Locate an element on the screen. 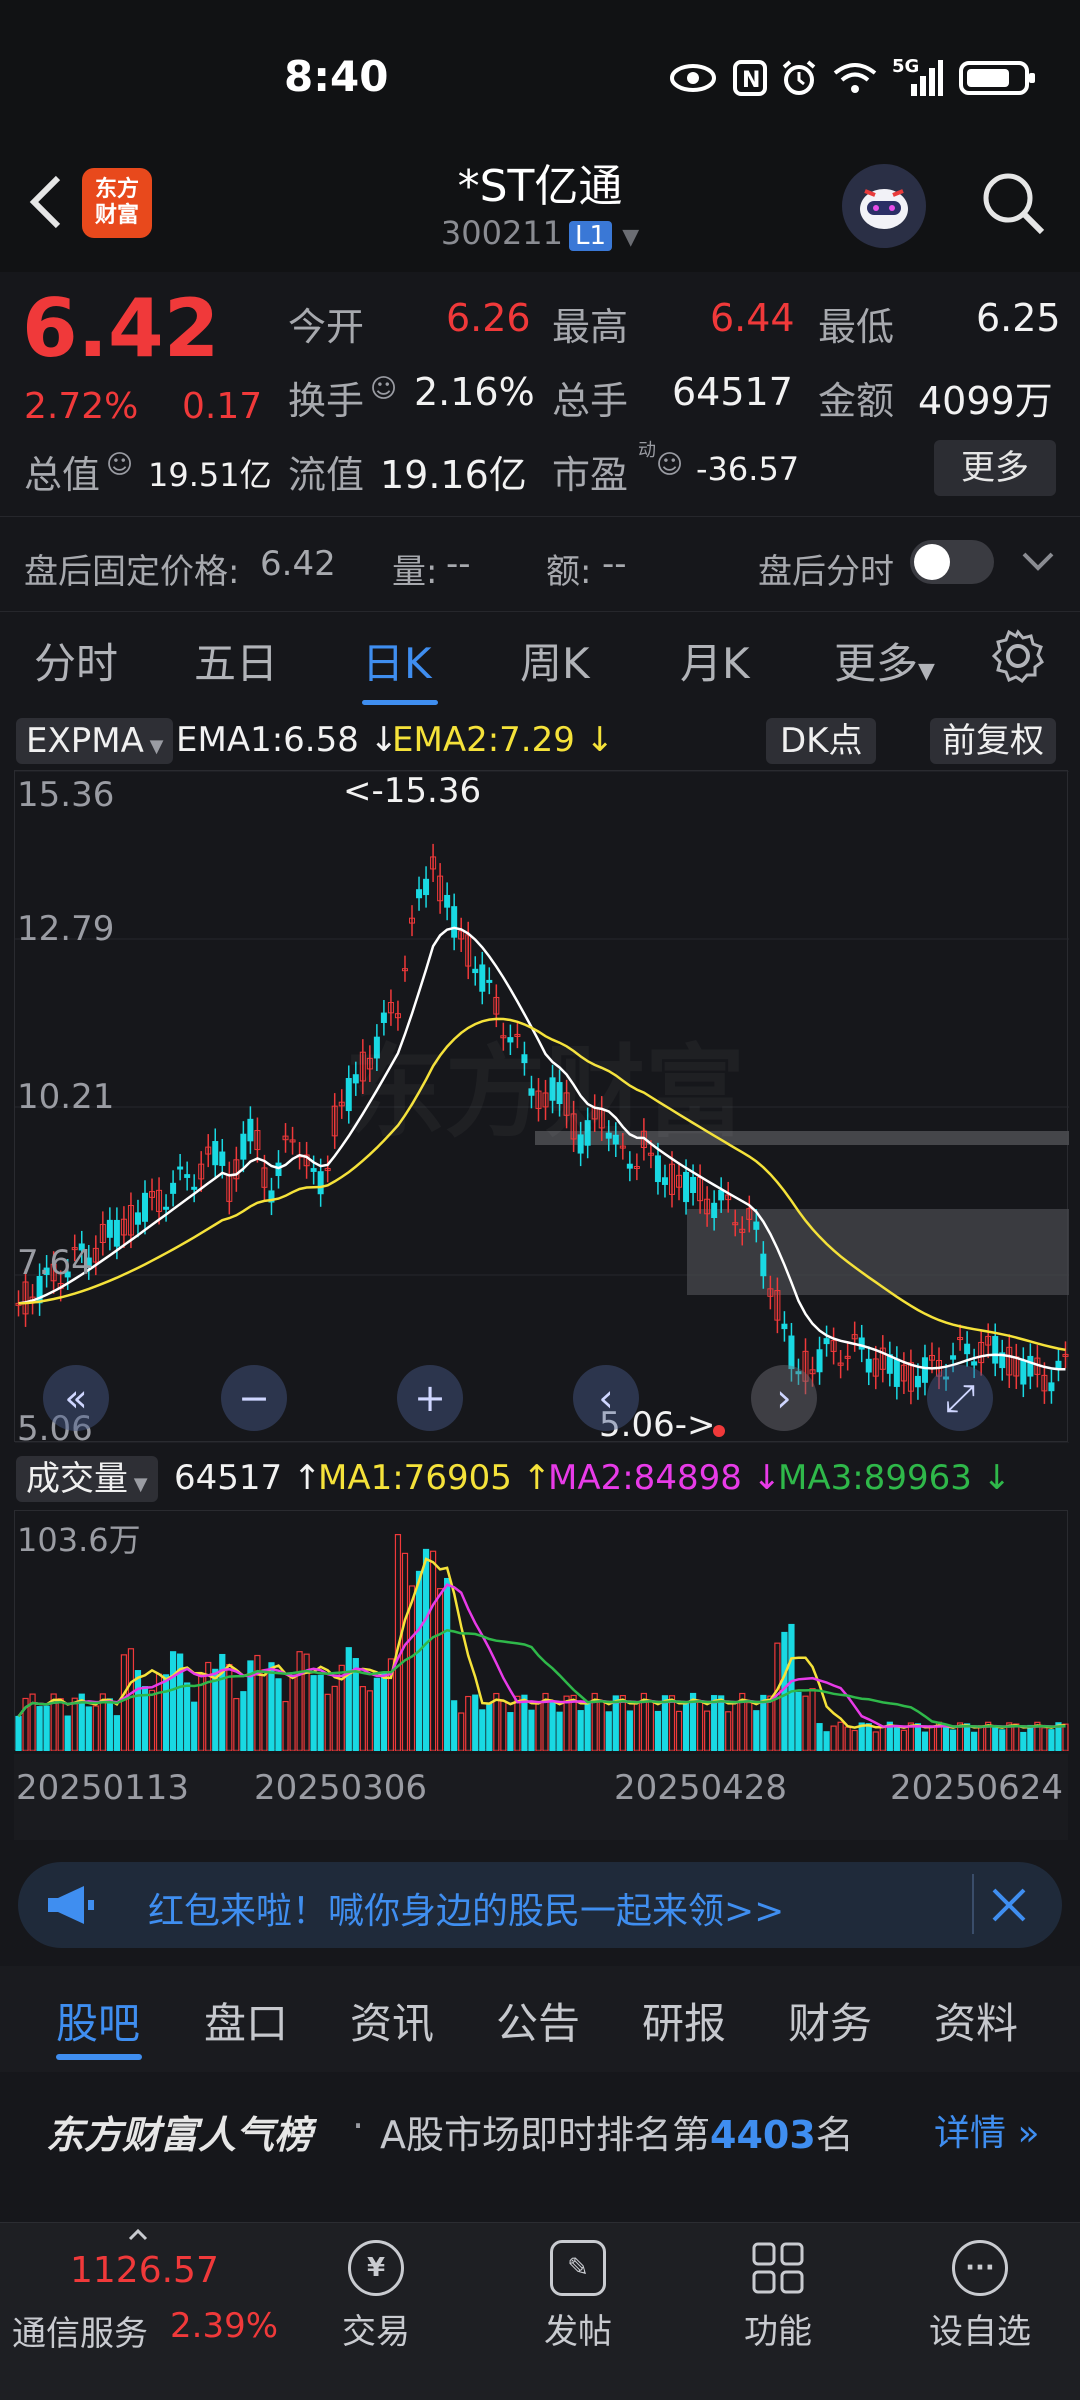  after-hours-toggle is located at coordinates (952, 562).